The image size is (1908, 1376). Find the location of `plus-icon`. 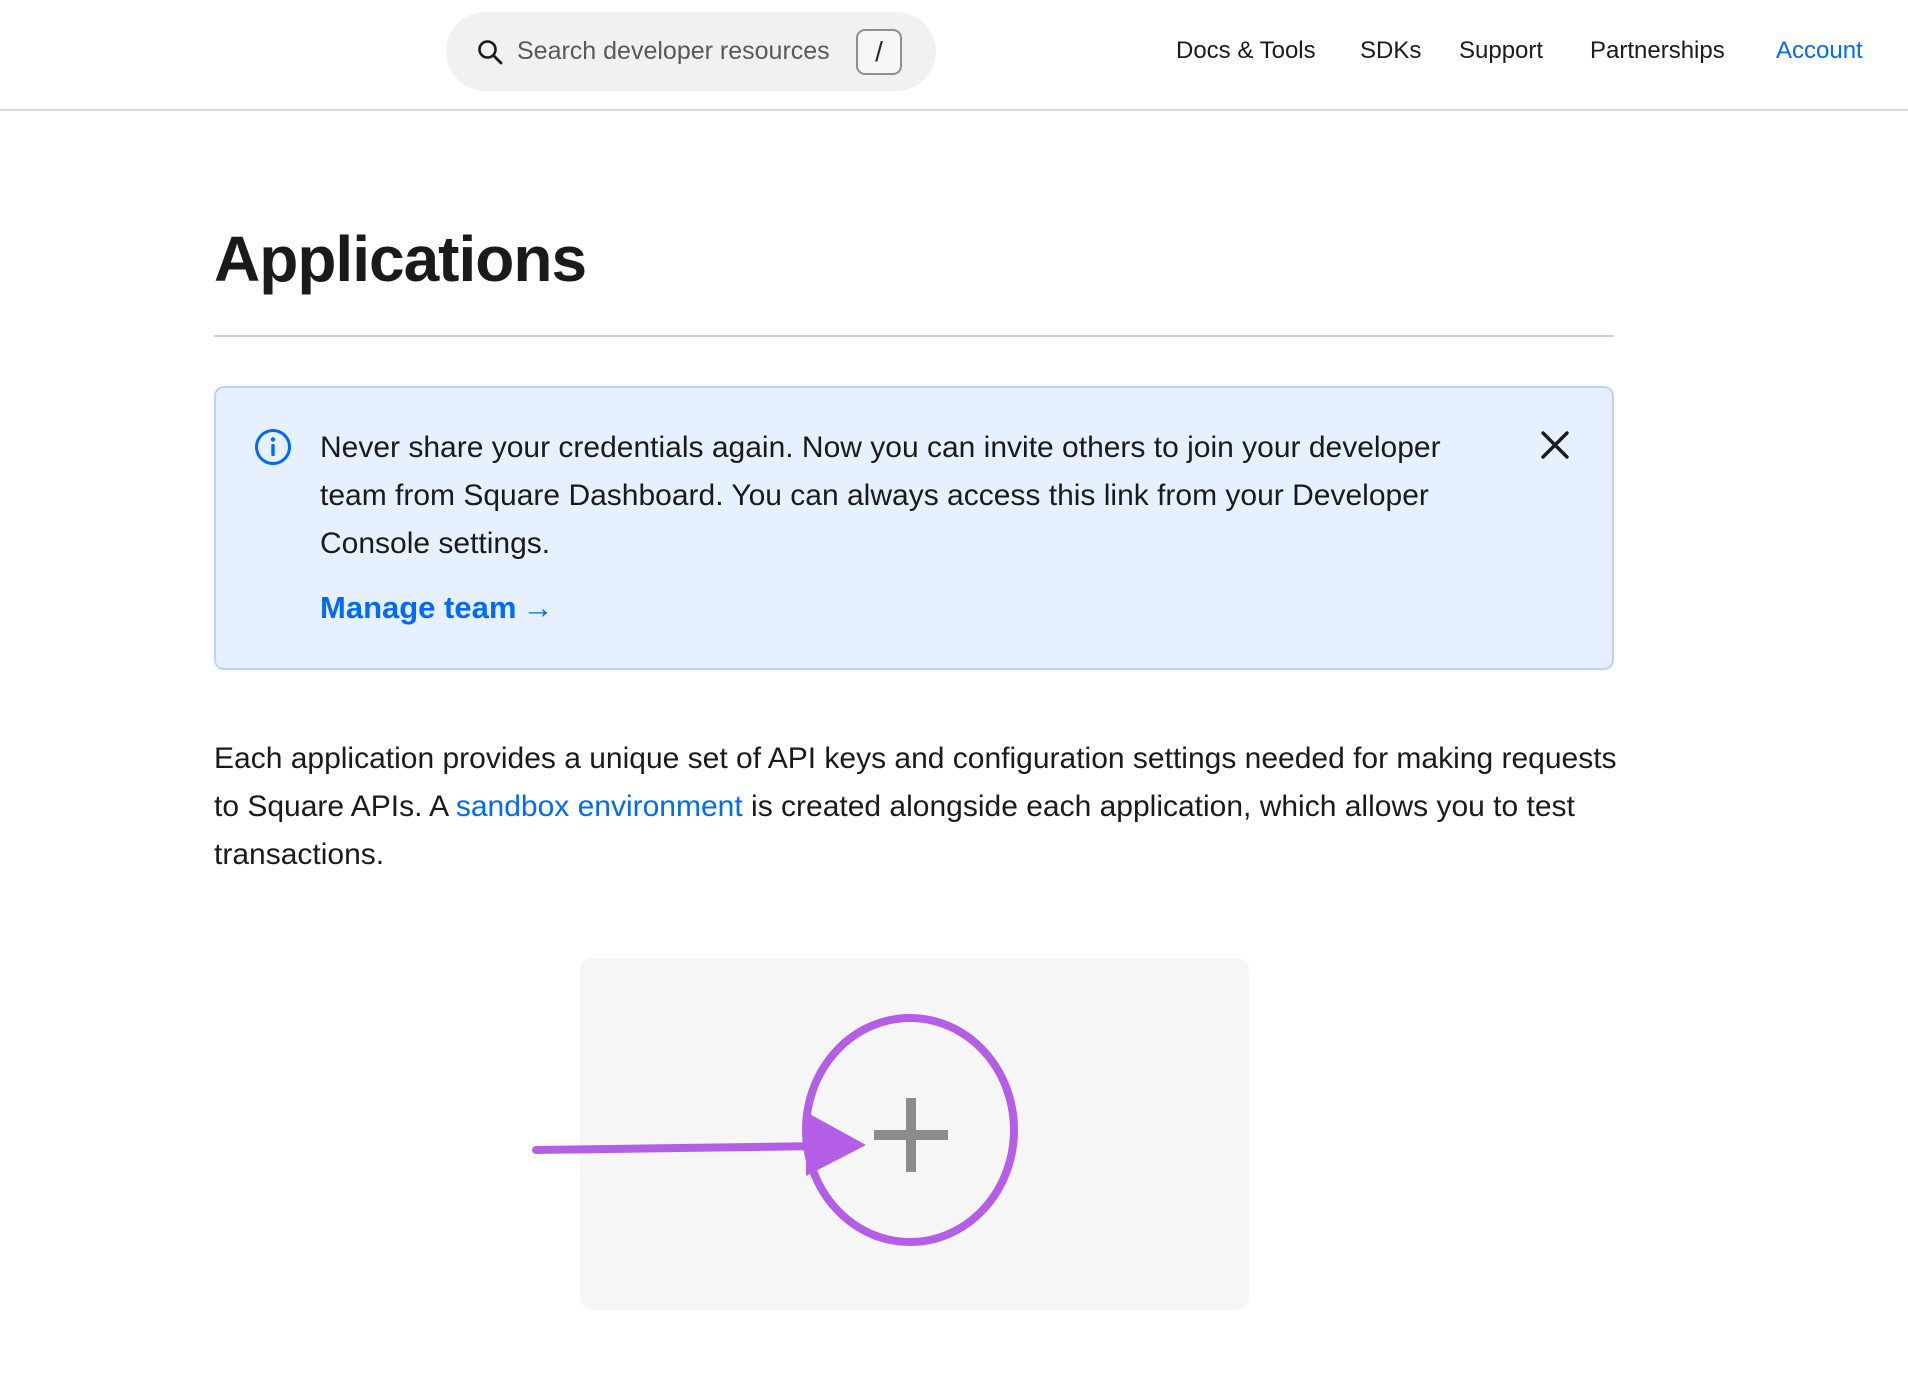

plus-icon is located at coordinates (911, 1135).